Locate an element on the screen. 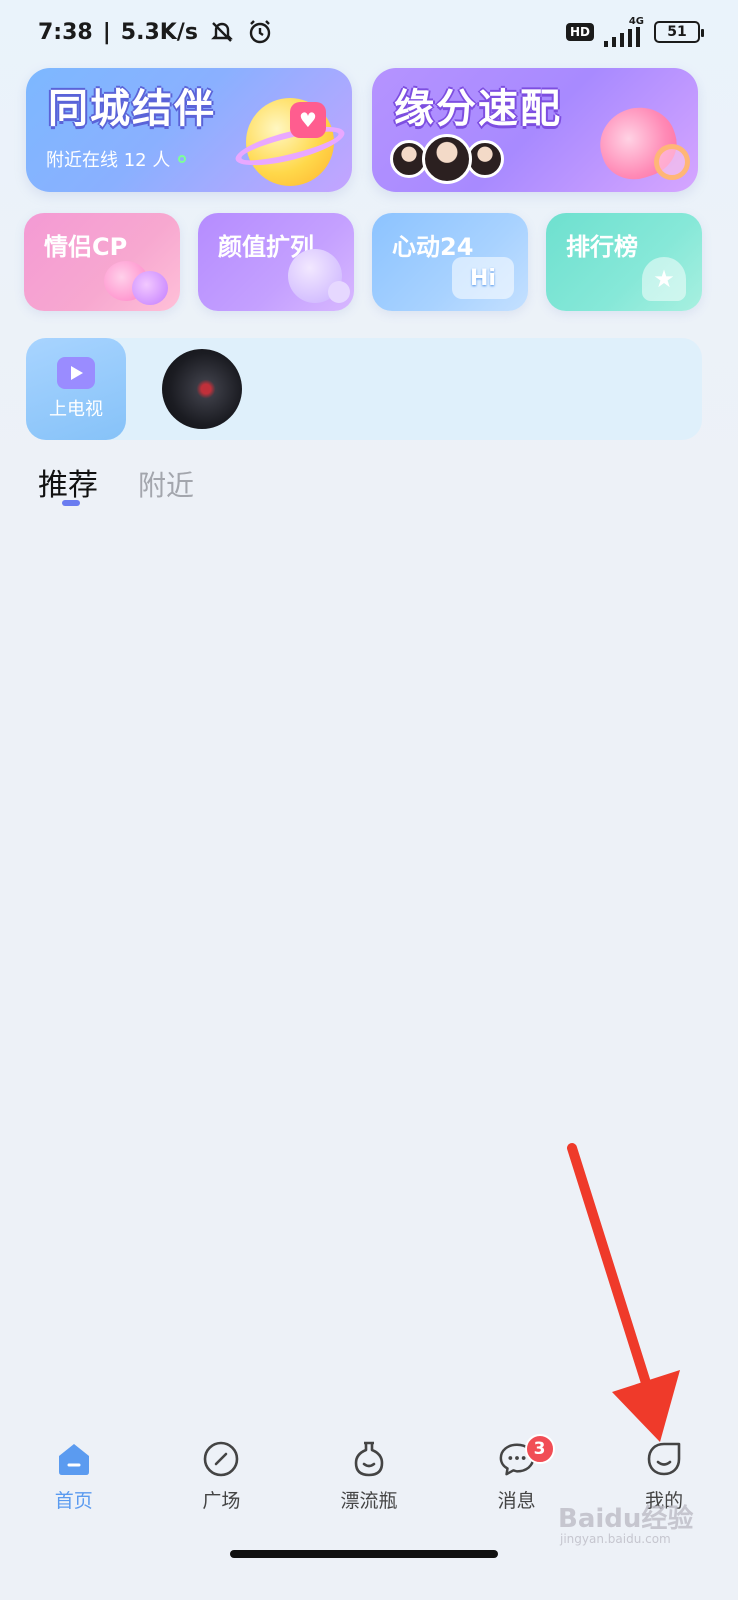 This screenshot has height=1600, width=738. alarm-icon is located at coordinates (260, 32).